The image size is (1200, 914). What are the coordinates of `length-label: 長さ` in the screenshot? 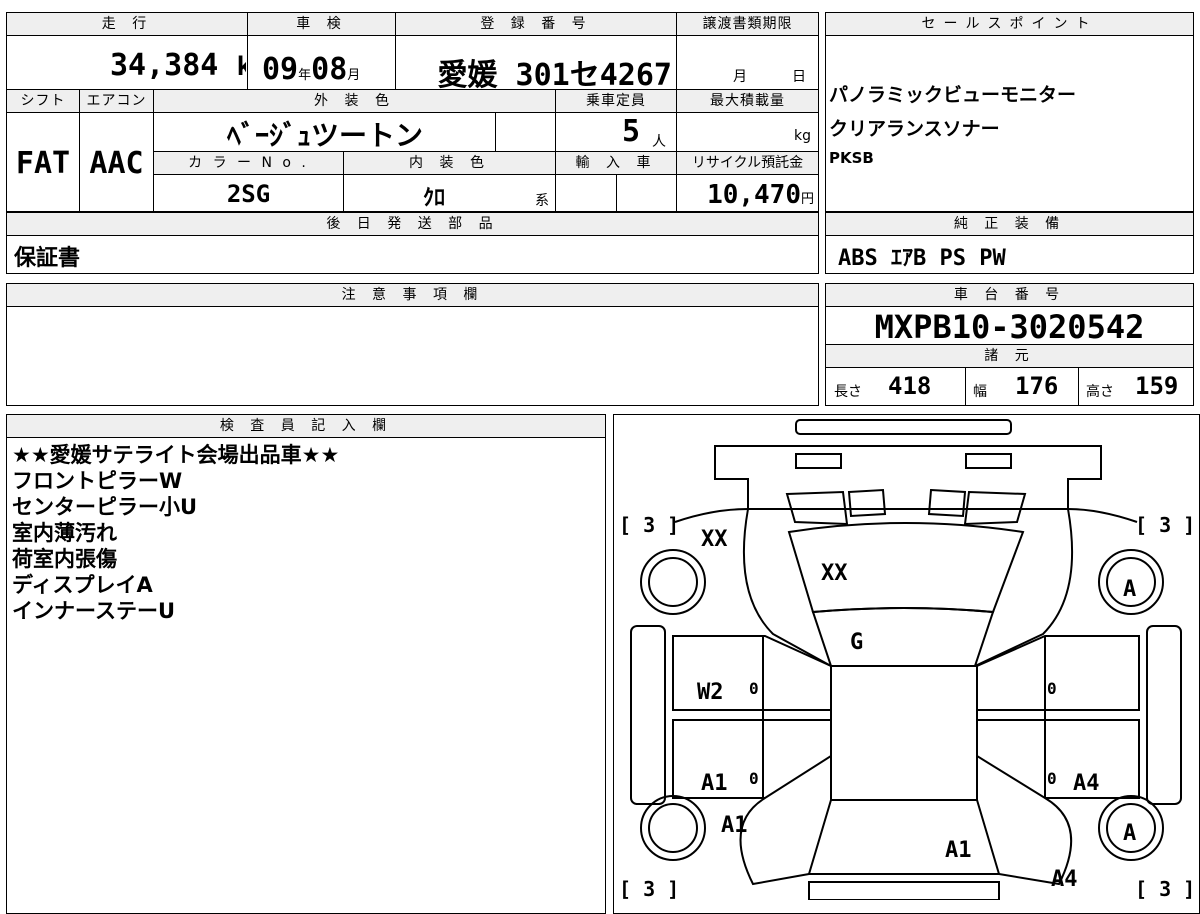 It's located at (848, 392).